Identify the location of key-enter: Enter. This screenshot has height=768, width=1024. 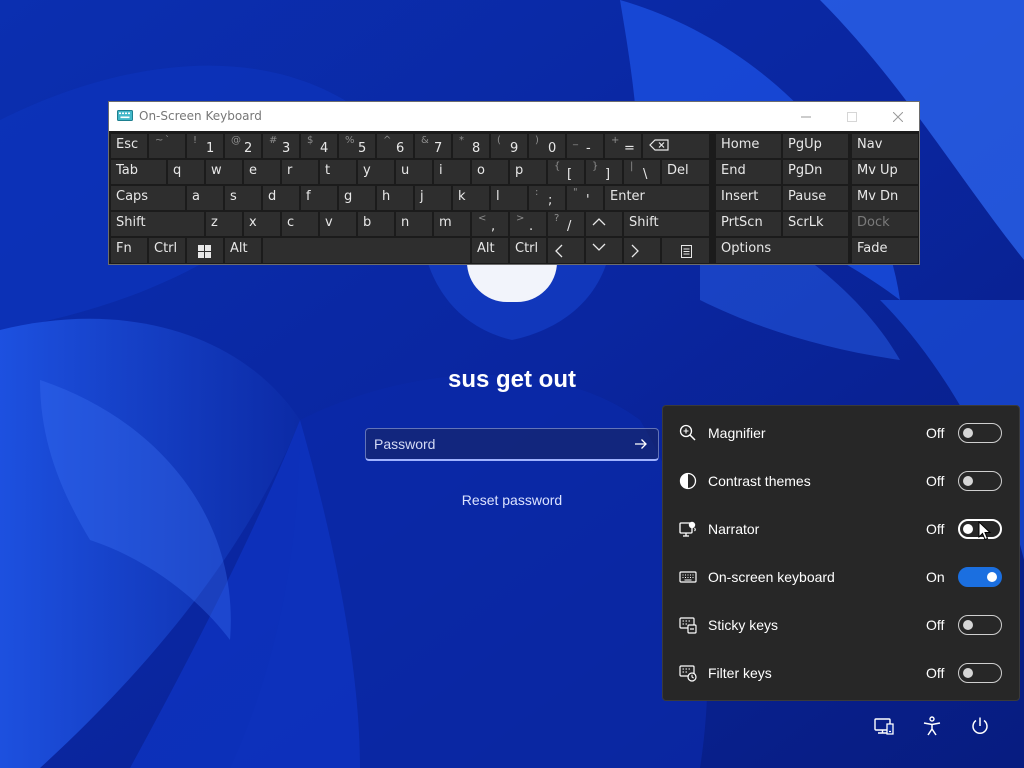
(657, 198).